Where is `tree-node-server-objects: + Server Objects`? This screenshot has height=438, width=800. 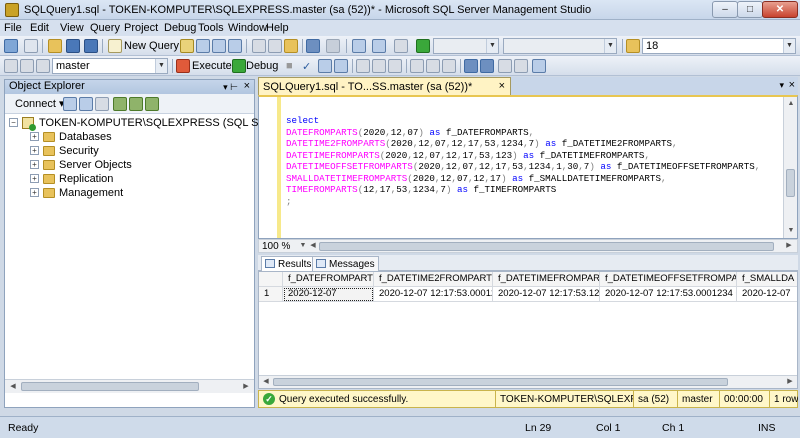
tree-node-server-objects: + Server Objects is located at coordinates (105, 165).